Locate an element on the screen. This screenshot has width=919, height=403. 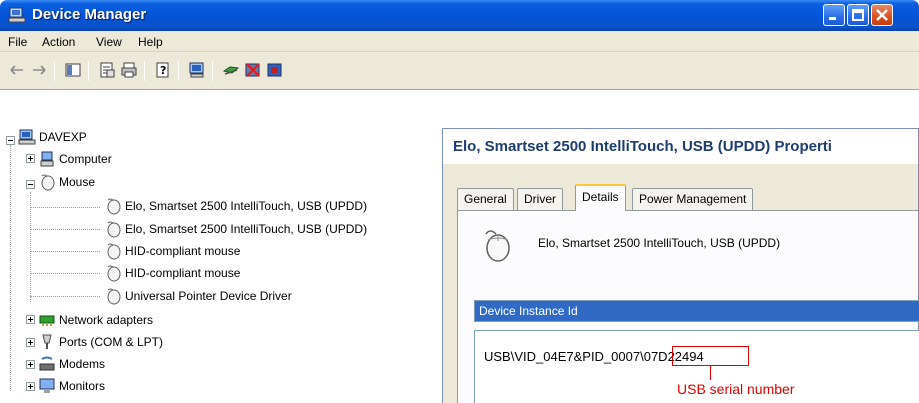
close-button is located at coordinates (882, 15).